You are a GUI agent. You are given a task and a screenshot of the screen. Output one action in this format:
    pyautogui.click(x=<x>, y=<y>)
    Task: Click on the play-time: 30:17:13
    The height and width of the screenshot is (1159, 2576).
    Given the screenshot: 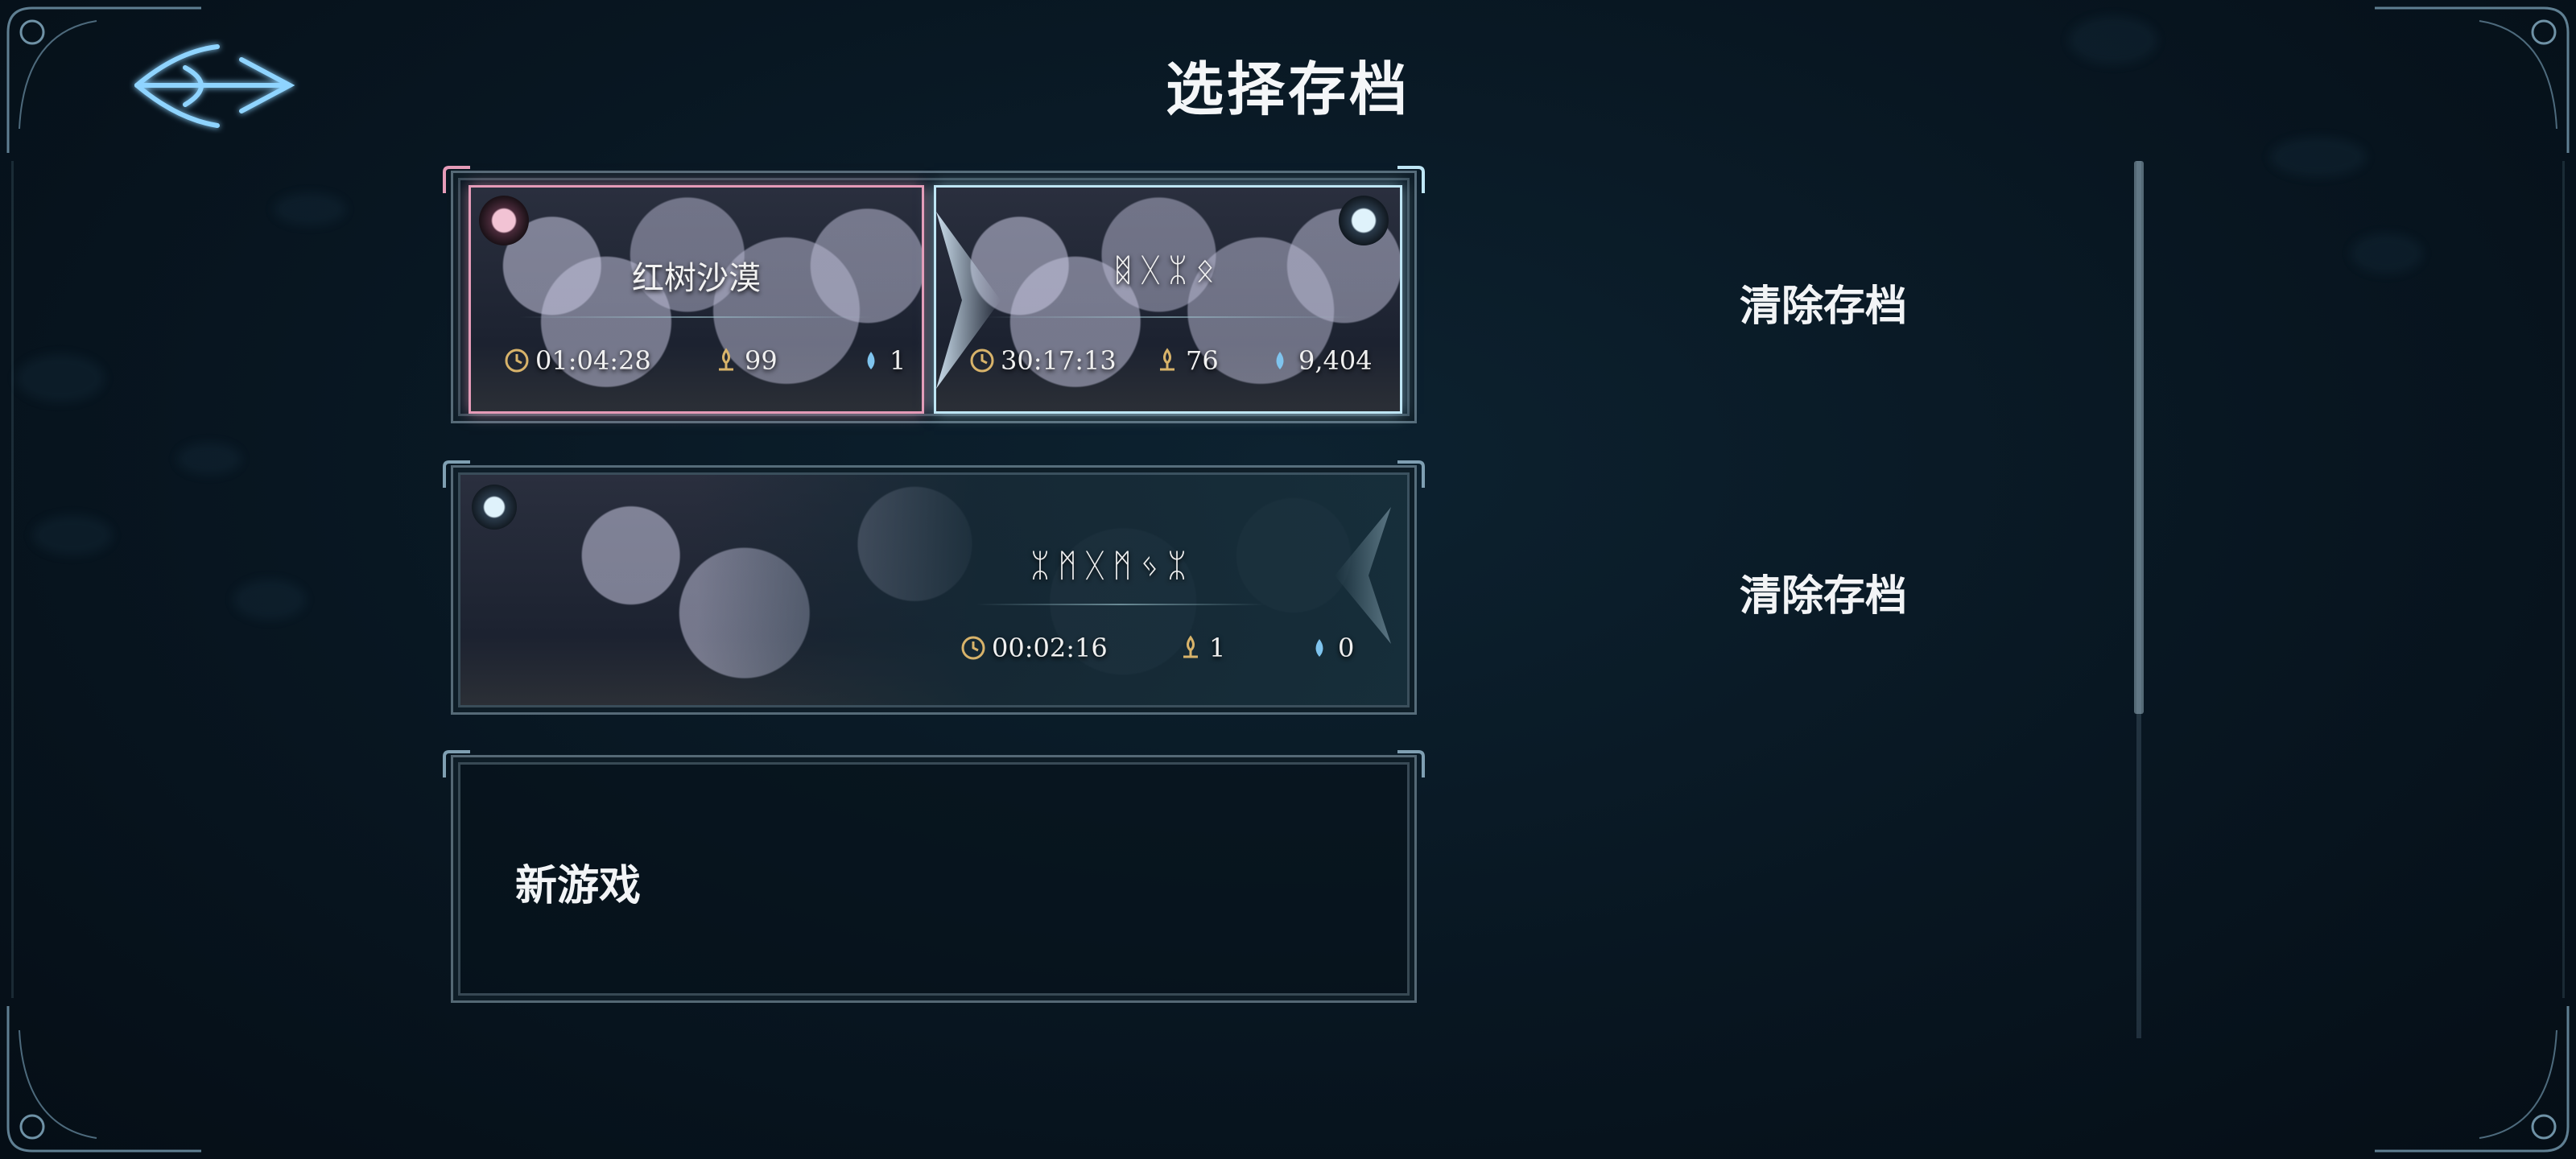 What is the action you would take?
    pyautogui.click(x=1042, y=360)
    